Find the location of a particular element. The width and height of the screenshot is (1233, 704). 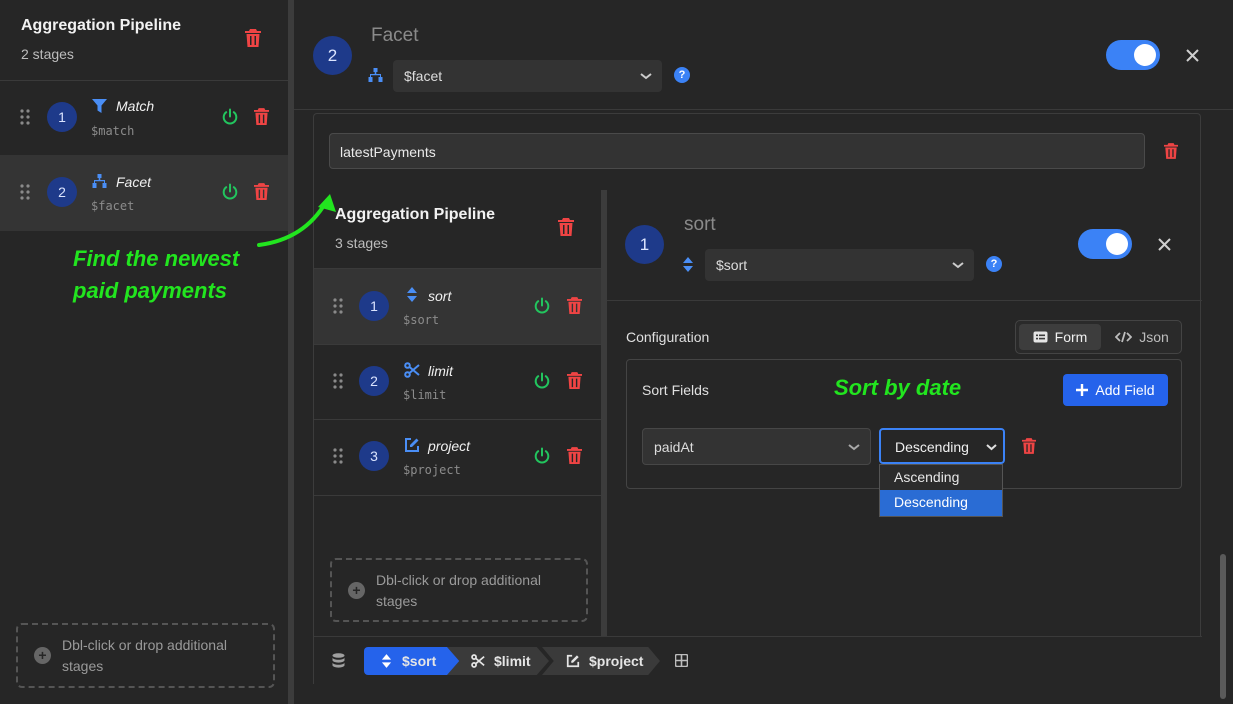

operator-select: $sort is located at coordinates (839, 265).